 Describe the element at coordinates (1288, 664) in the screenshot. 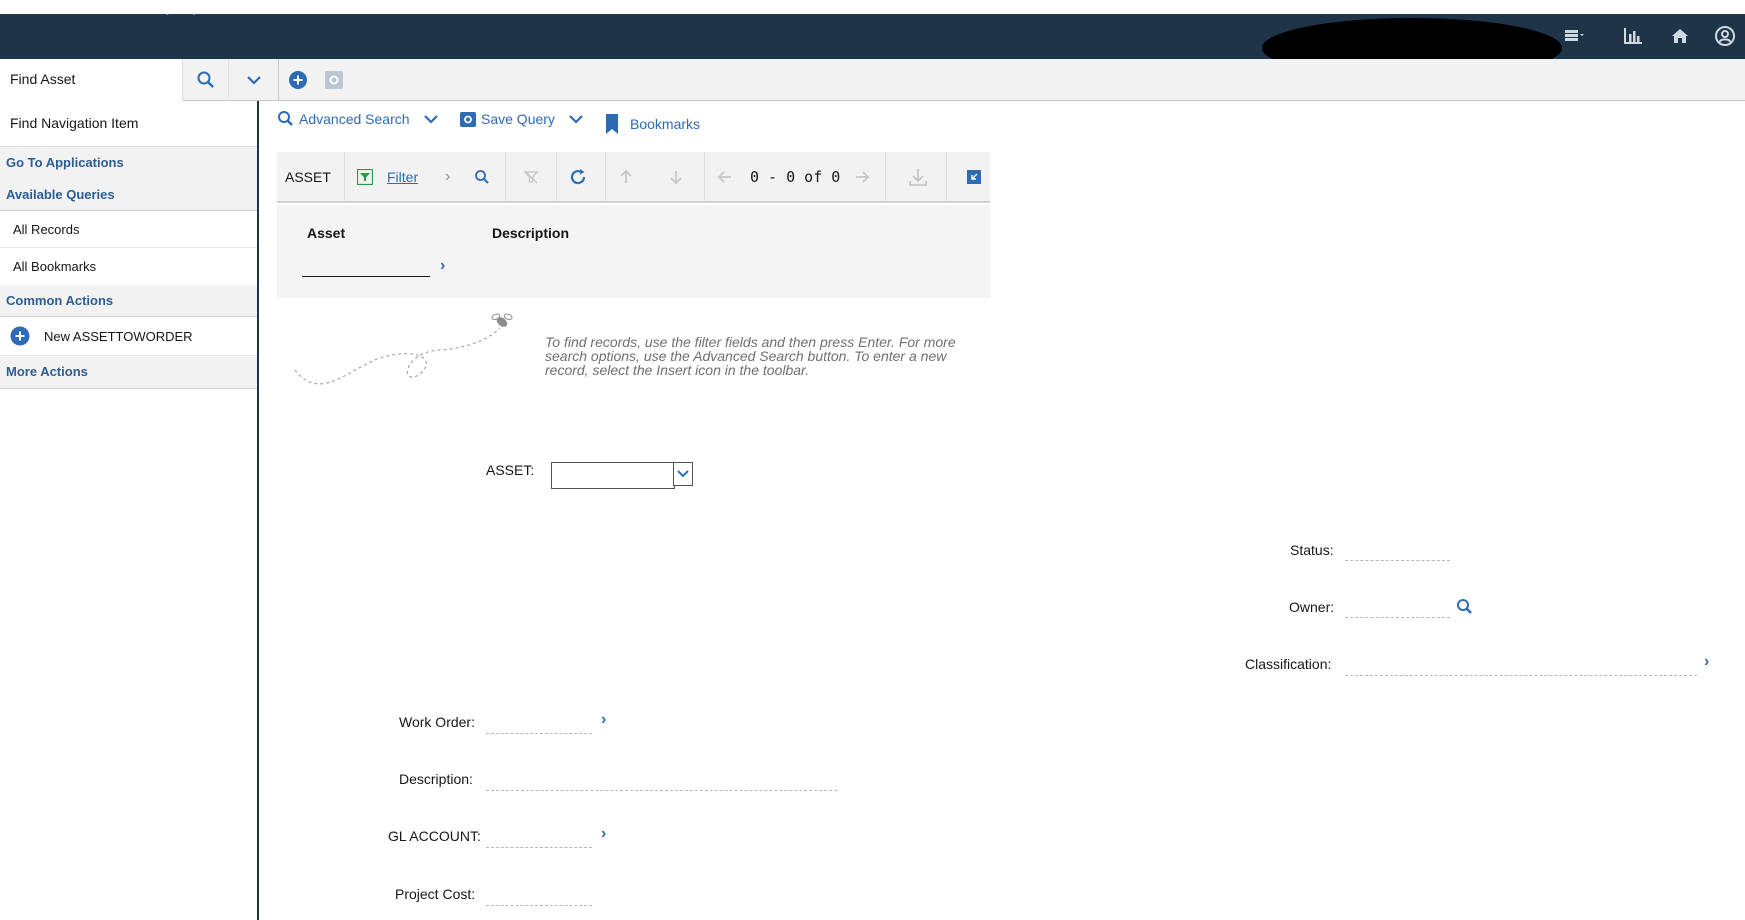

I see `classification-label: Classification:` at that location.